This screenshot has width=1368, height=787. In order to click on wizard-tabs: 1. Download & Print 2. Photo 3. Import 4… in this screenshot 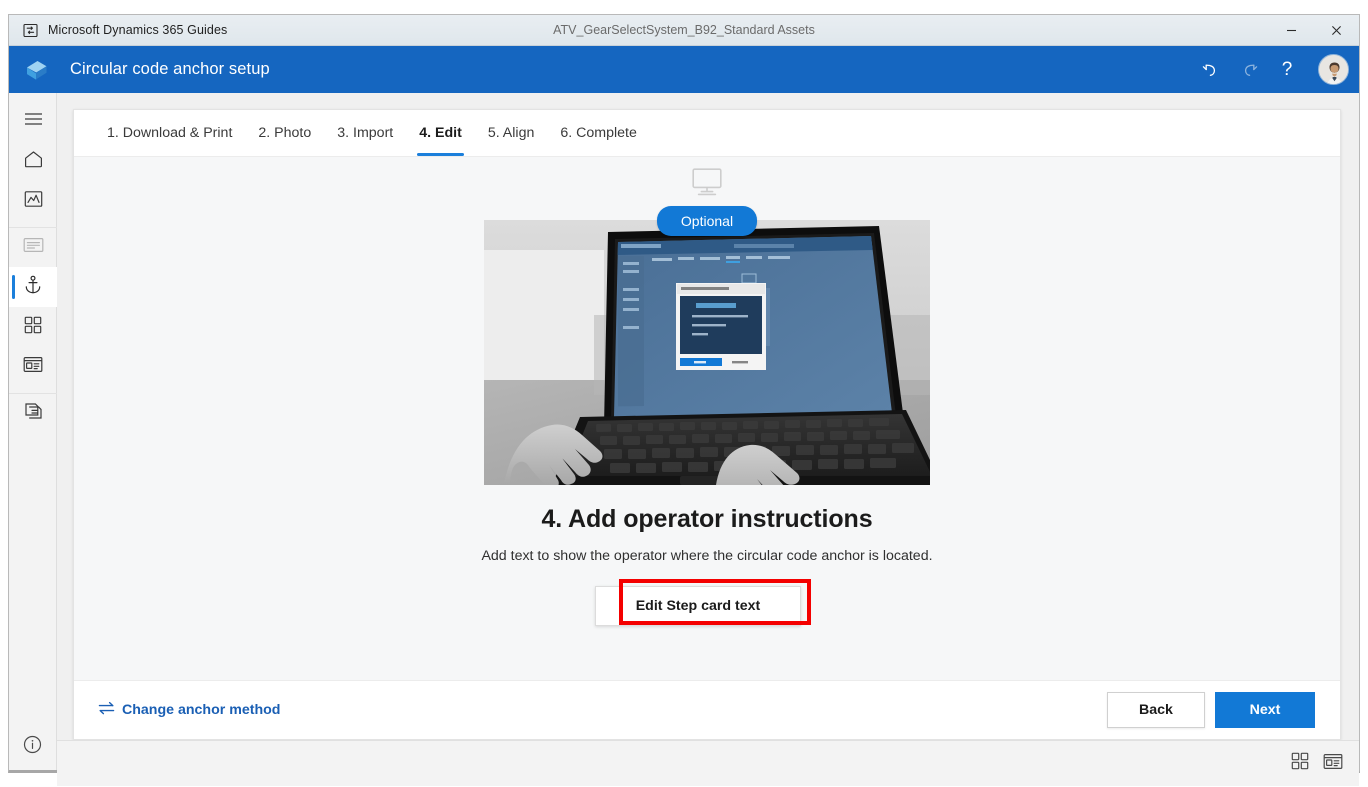, I will do `click(707, 133)`.